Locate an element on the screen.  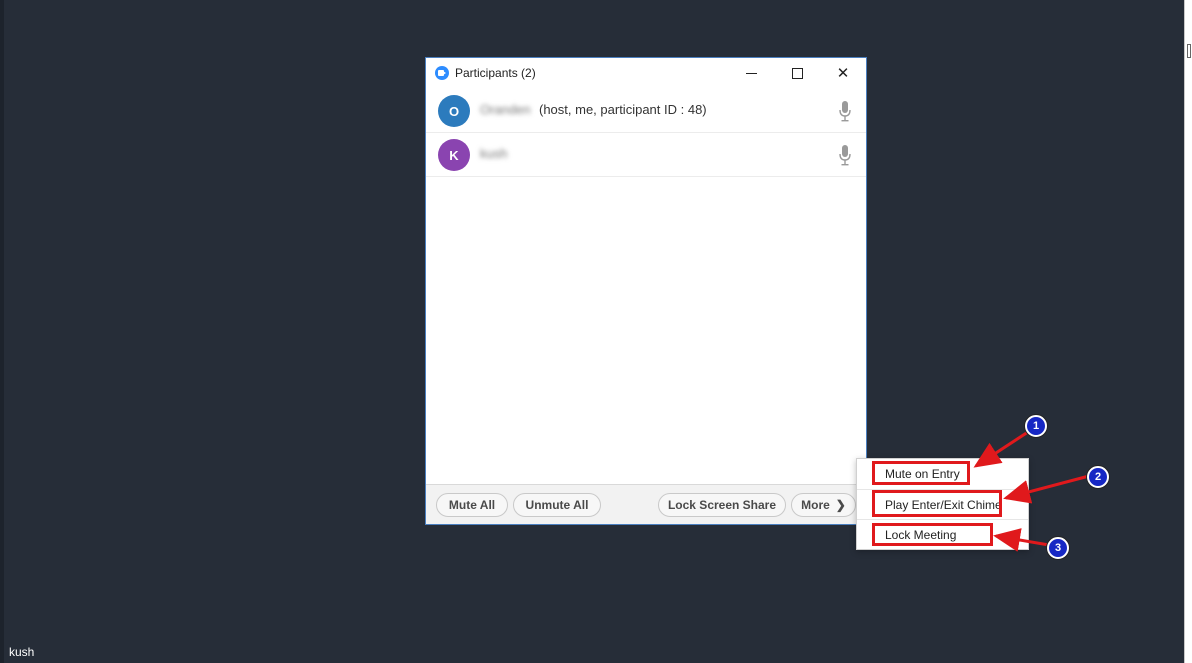
participant-row: K kush is located at coordinates (646, 155).